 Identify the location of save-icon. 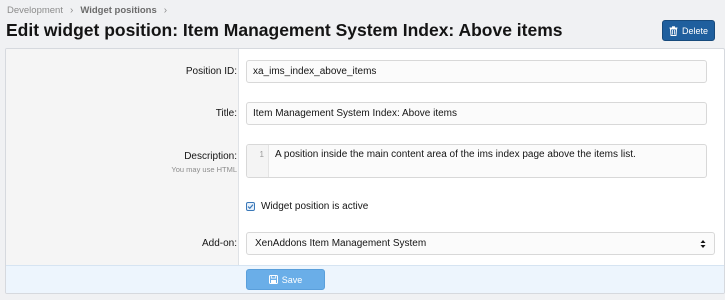
(273, 279).